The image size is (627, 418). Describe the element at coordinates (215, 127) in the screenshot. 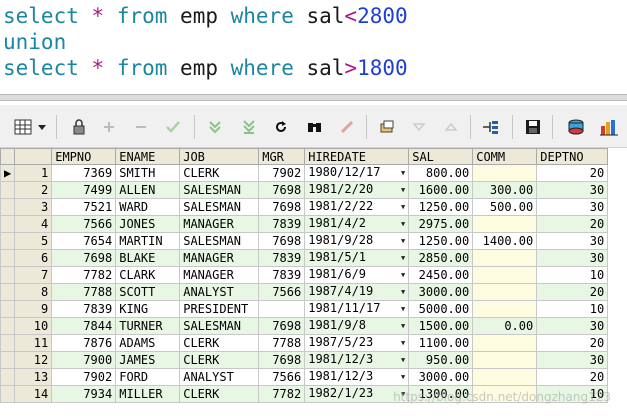

I see `fetch-next-icon` at that location.